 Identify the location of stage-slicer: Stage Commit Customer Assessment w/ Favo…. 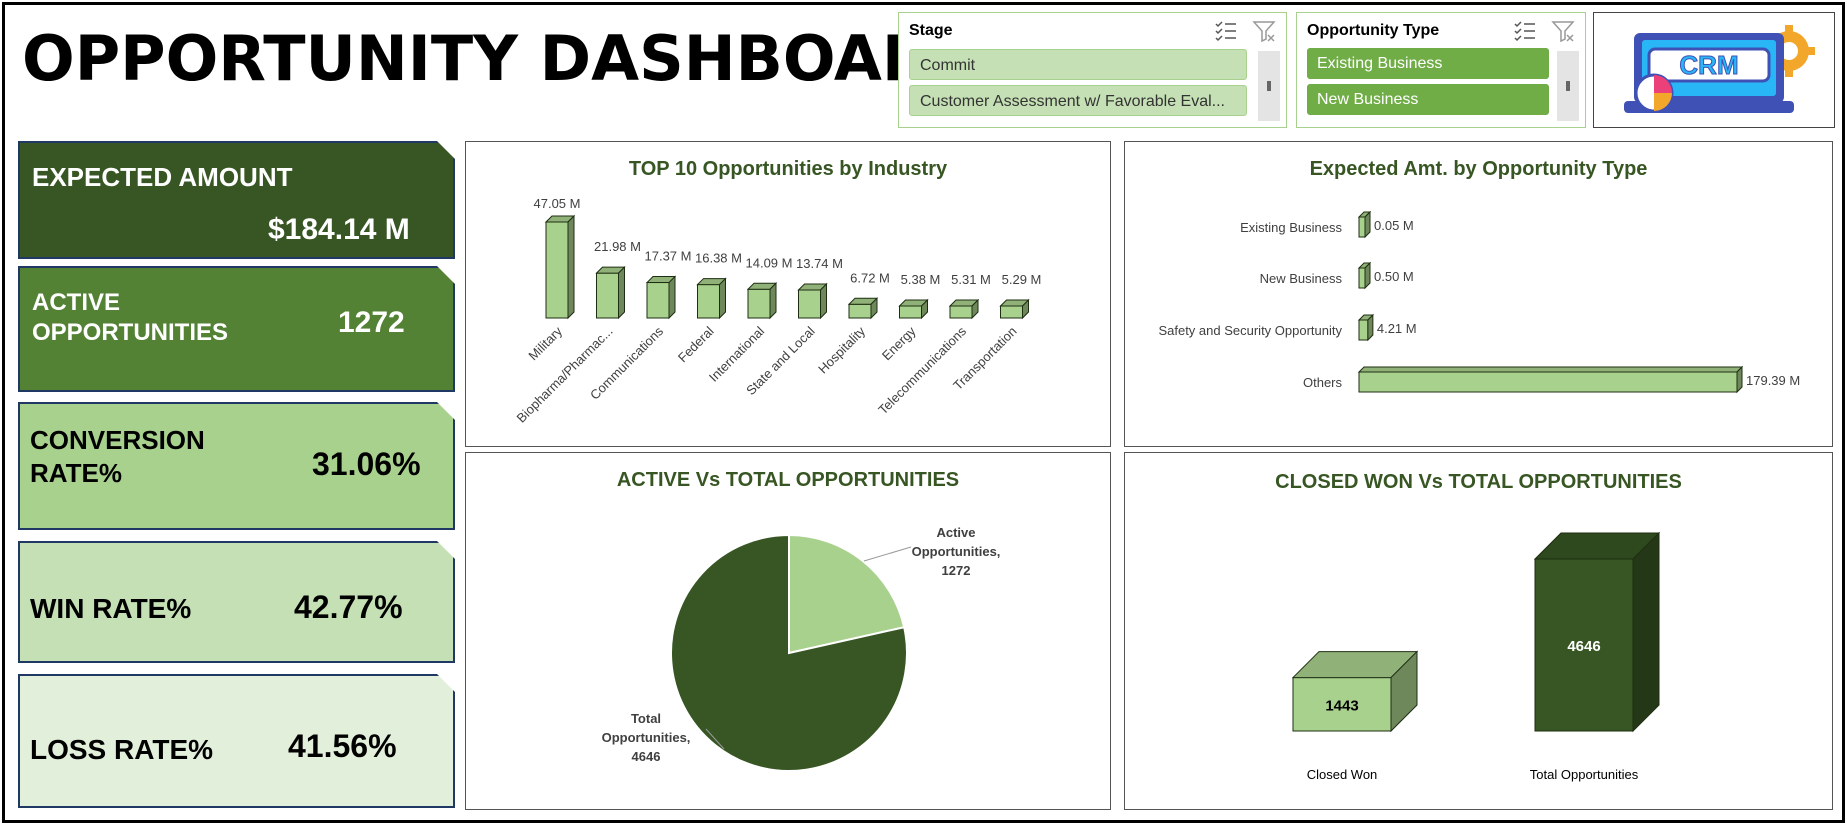
(1092, 70).